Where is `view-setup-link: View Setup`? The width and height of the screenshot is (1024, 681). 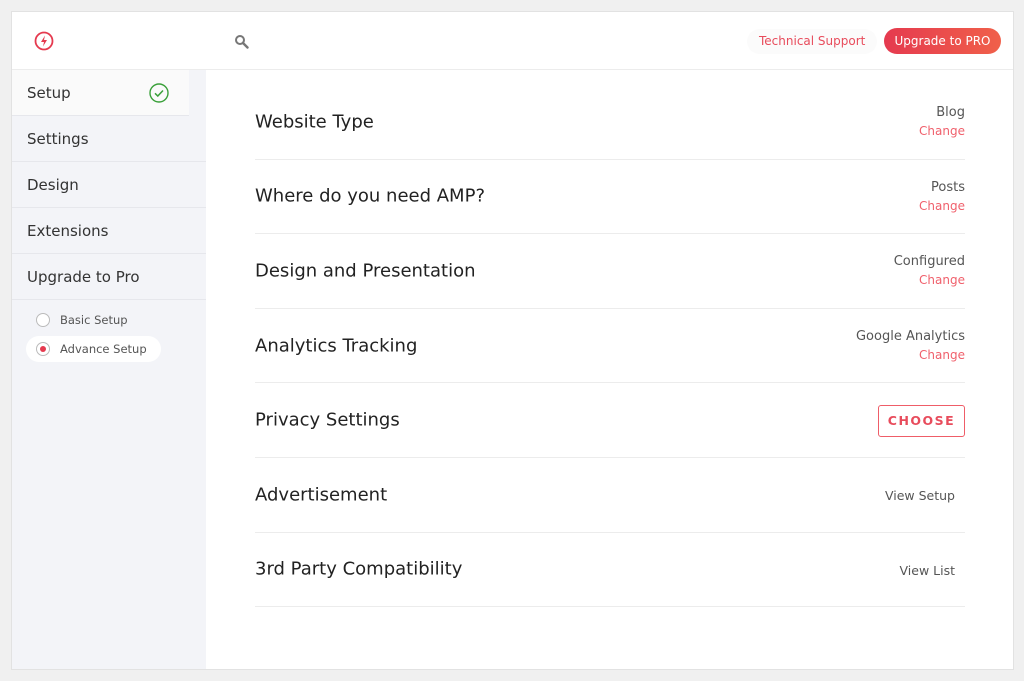 view-setup-link: View Setup is located at coordinates (920, 495).